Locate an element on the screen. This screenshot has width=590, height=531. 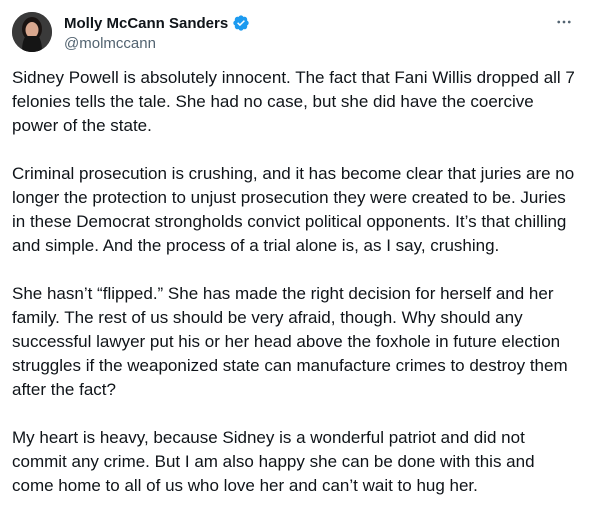
more-options-icon is located at coordinates (564, 22).